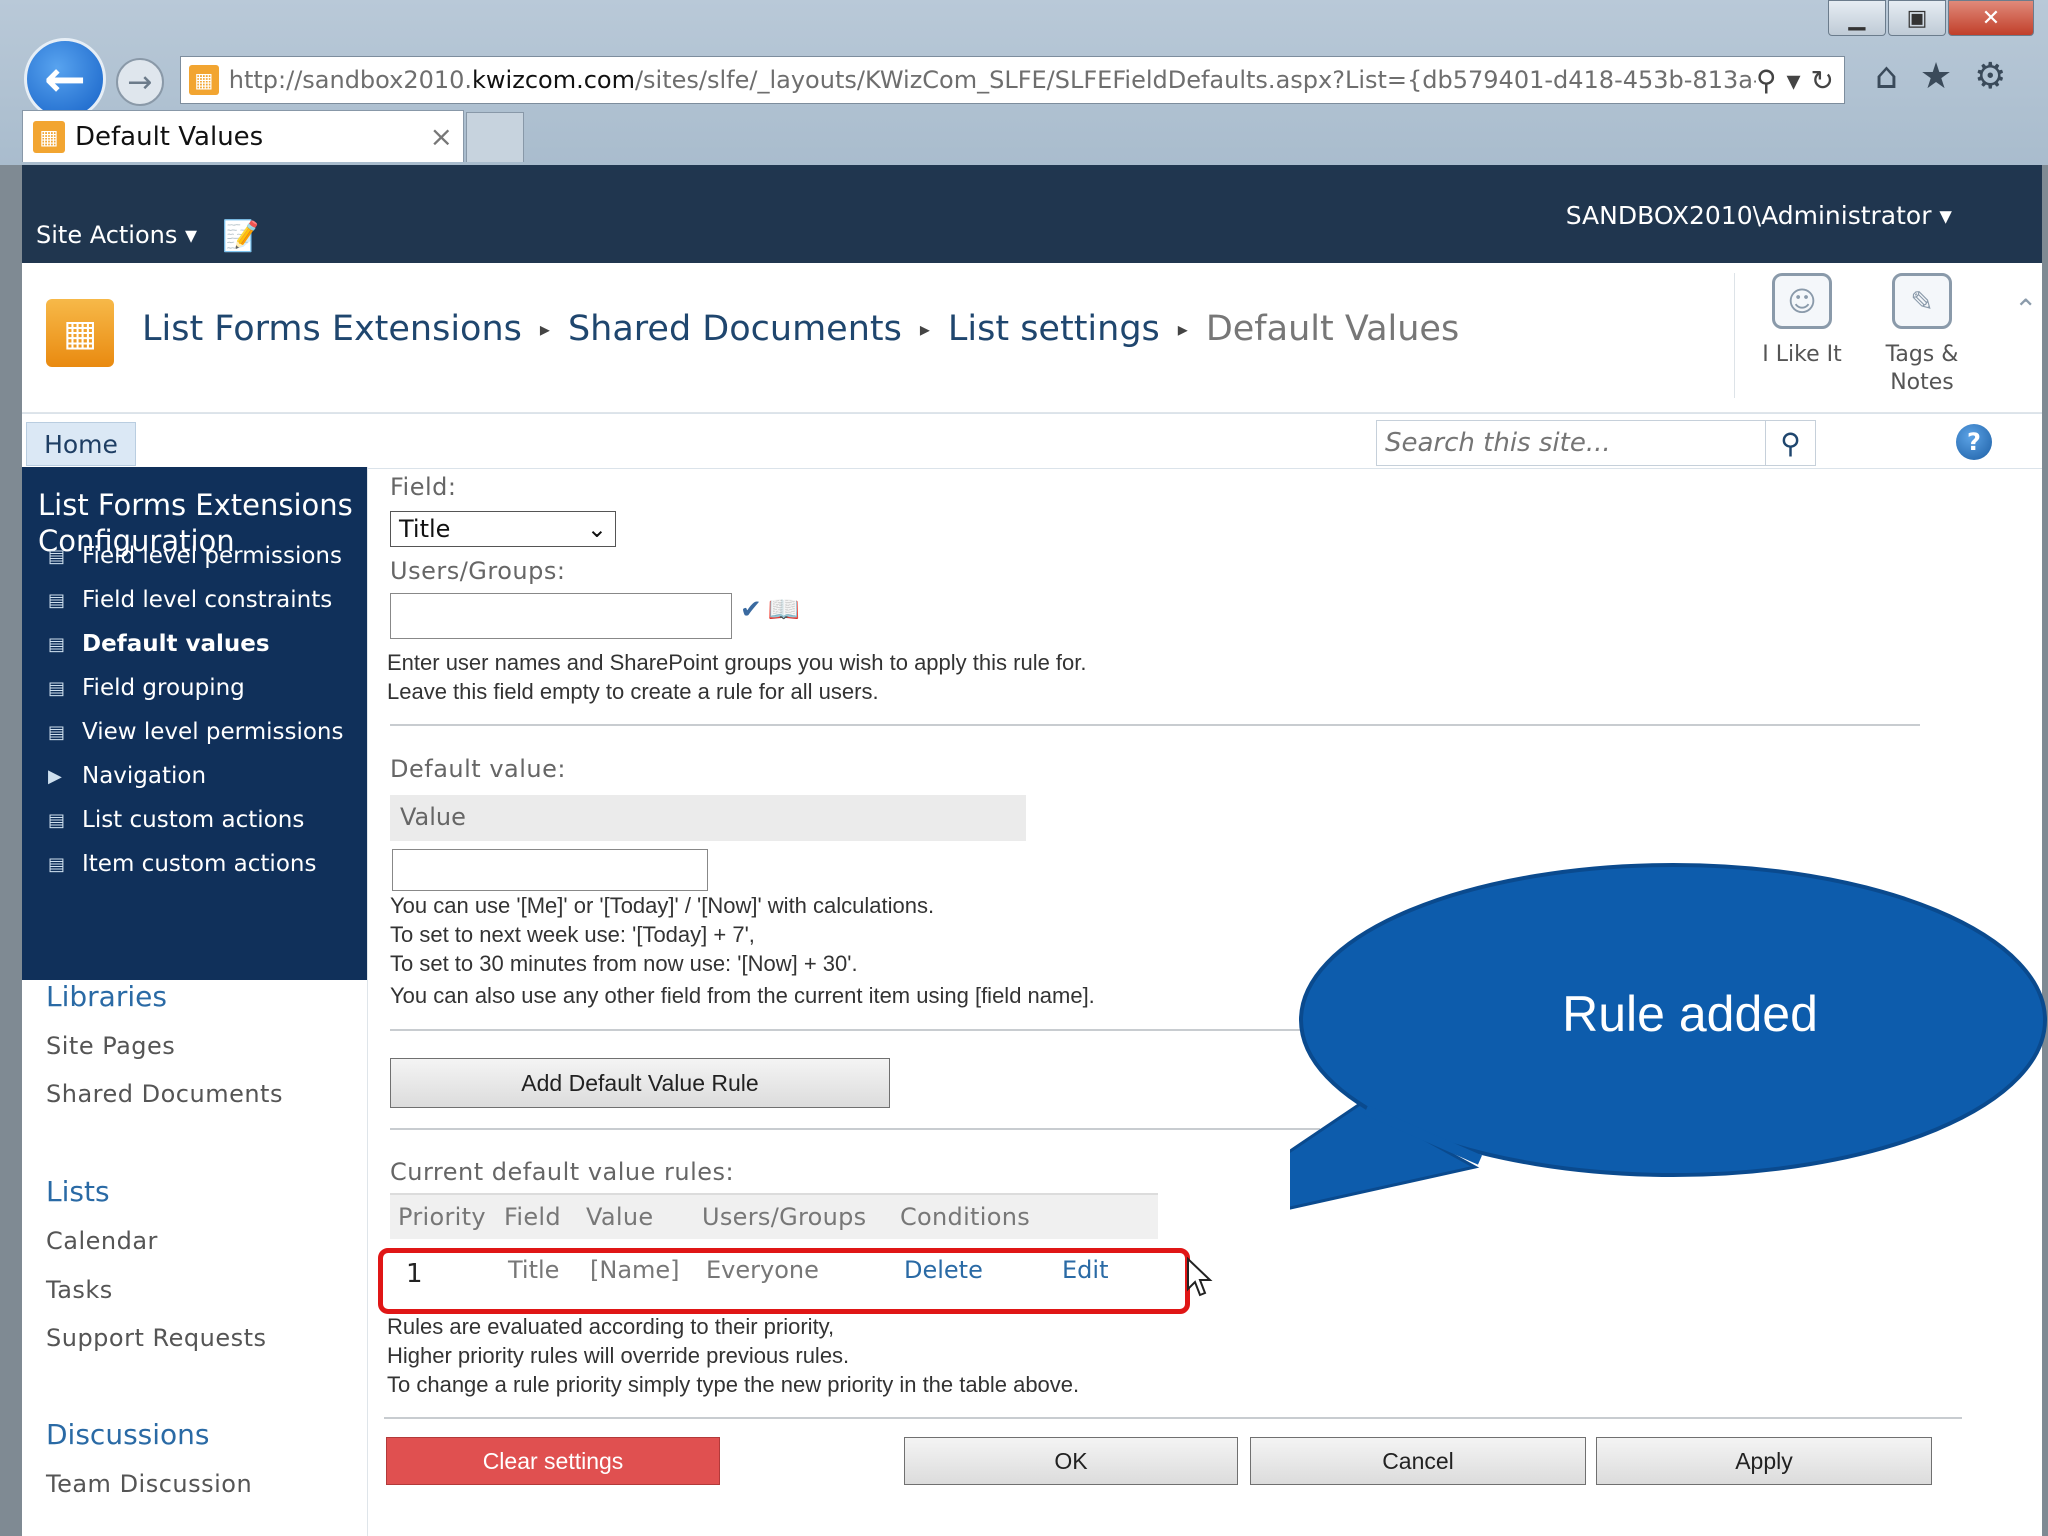 The image size is (2048, 1536). Describe the element at coordinates (240, 236) in the screenshot. I see `edit-page-icon: 📝` at that location.